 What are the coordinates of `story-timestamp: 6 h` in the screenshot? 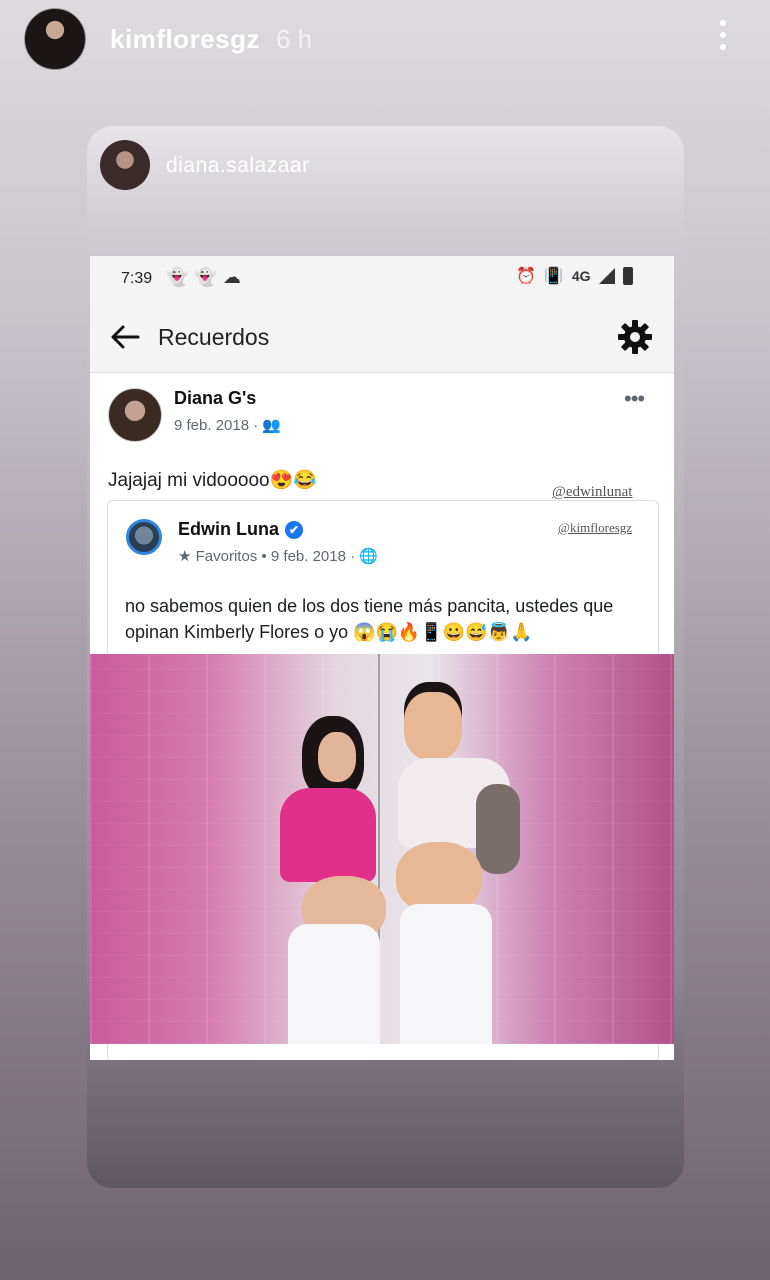 It's located at (294, 39).